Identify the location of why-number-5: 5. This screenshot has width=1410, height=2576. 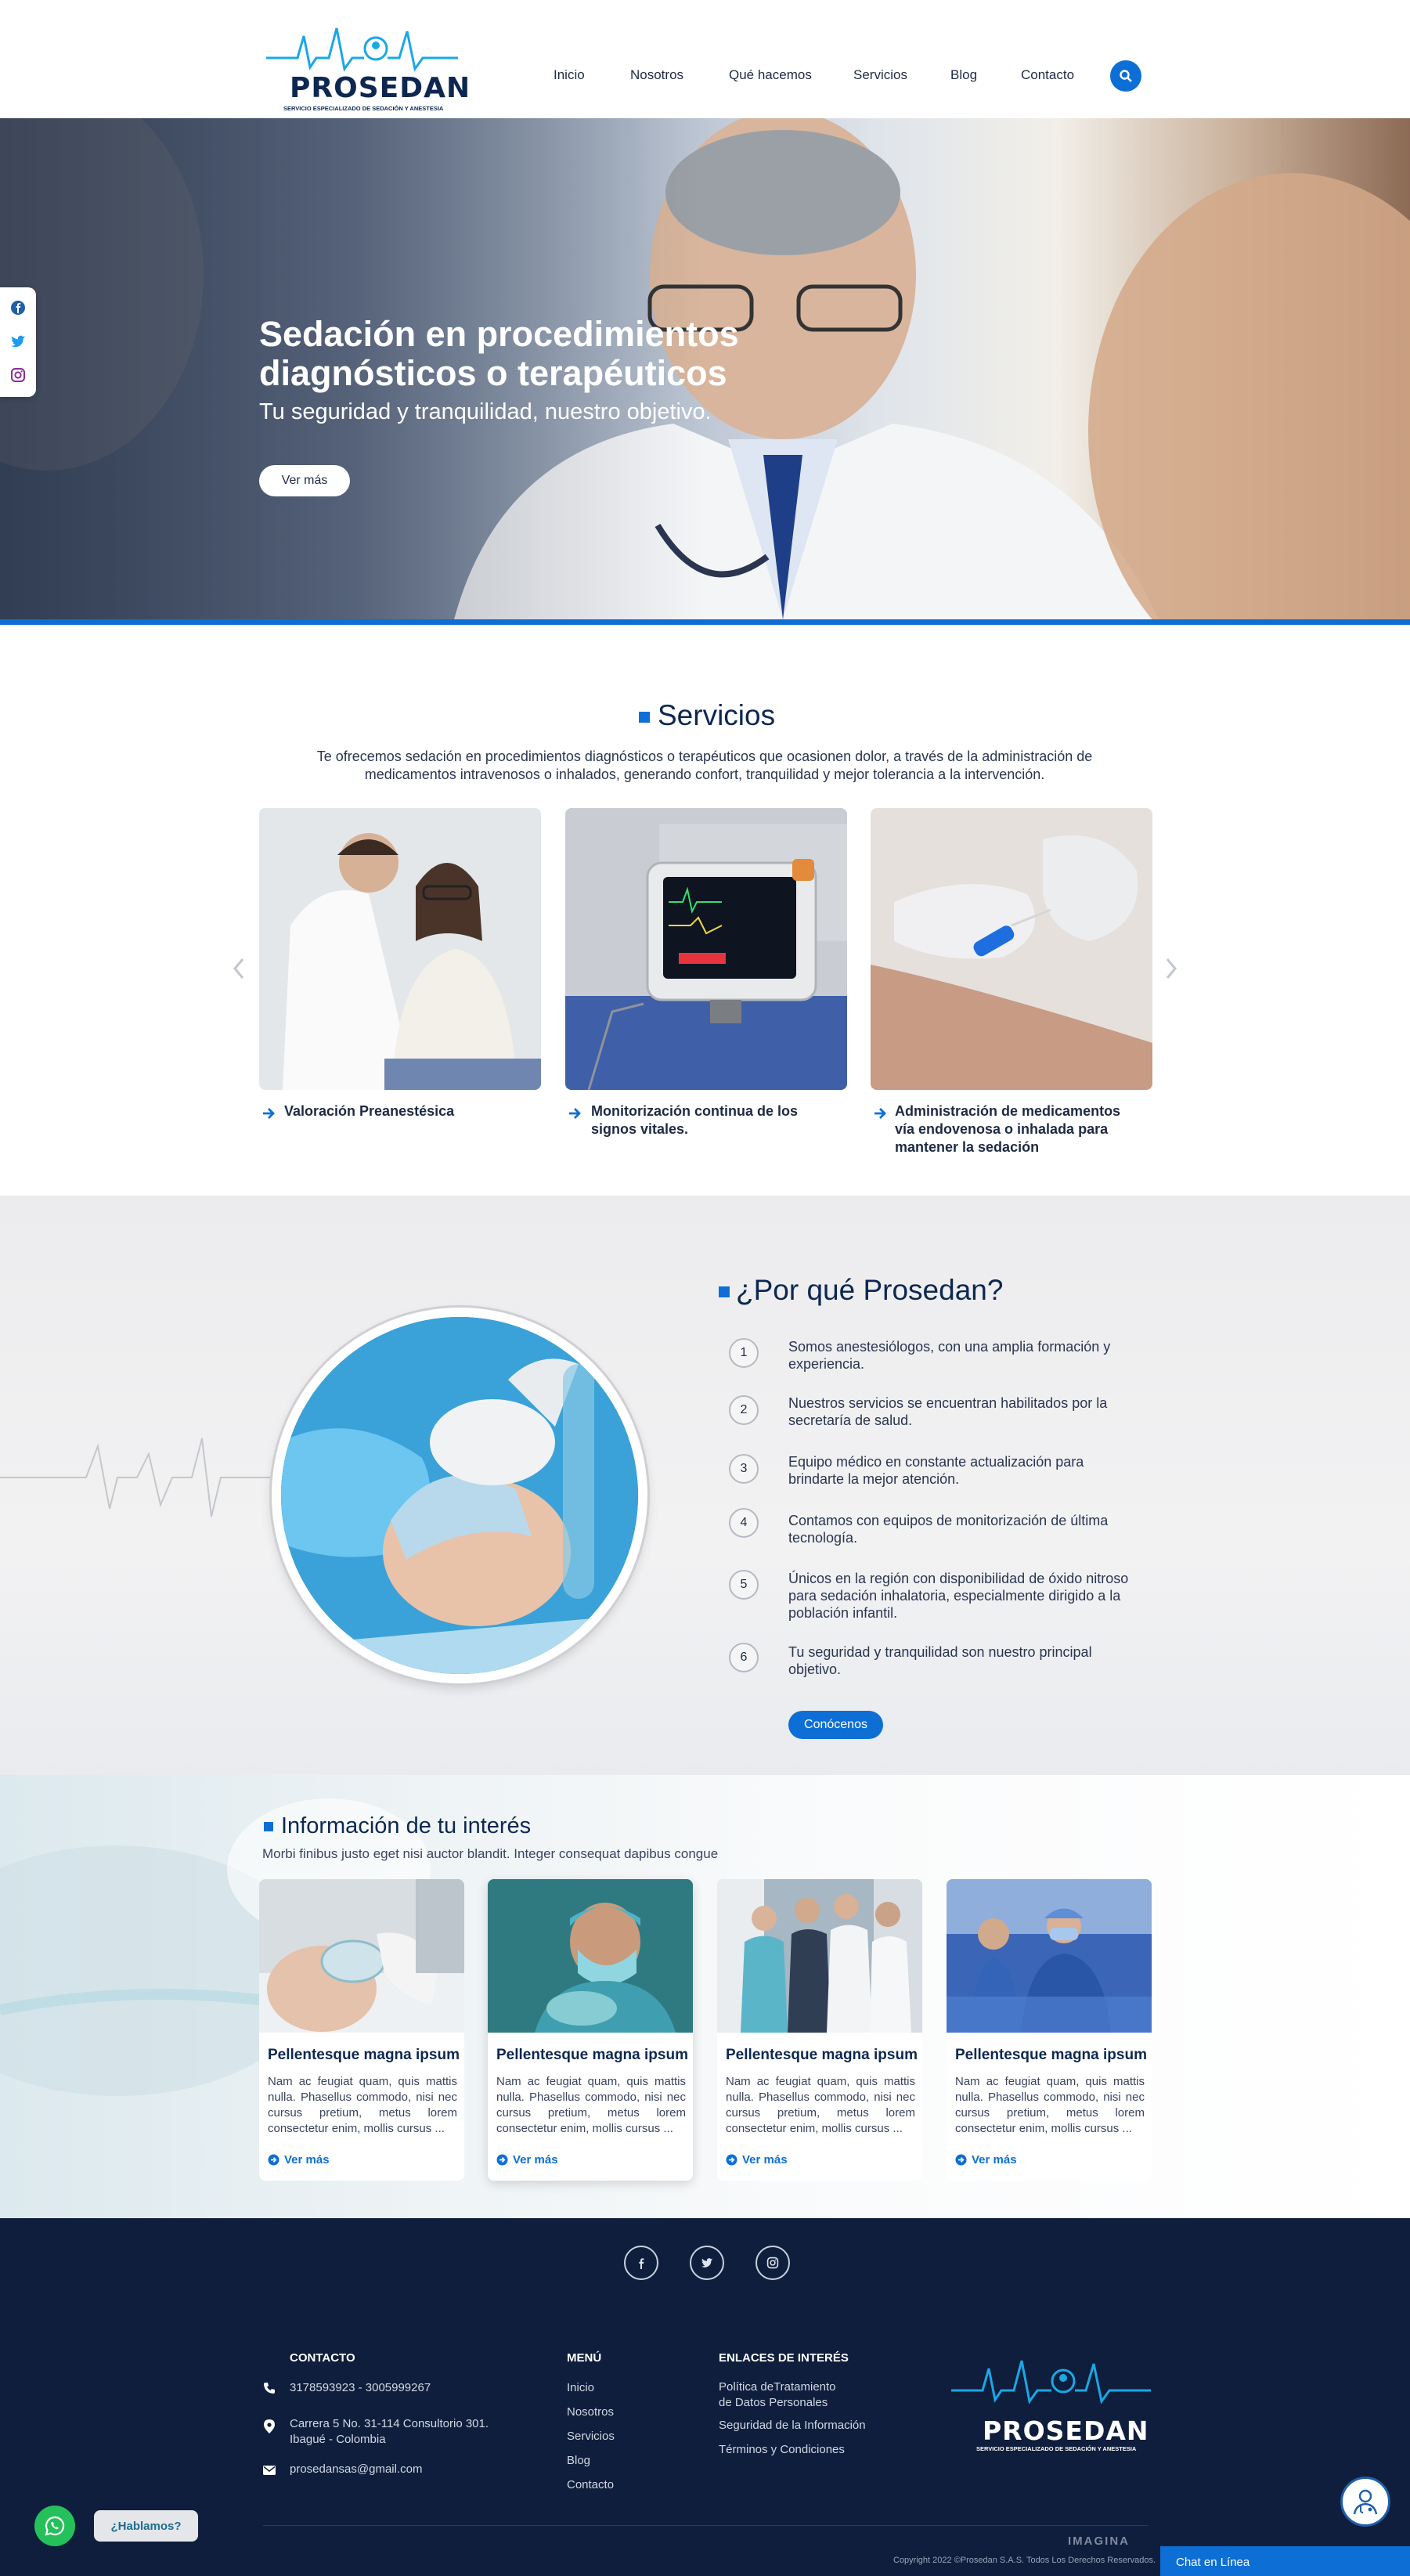
(744, 1585).